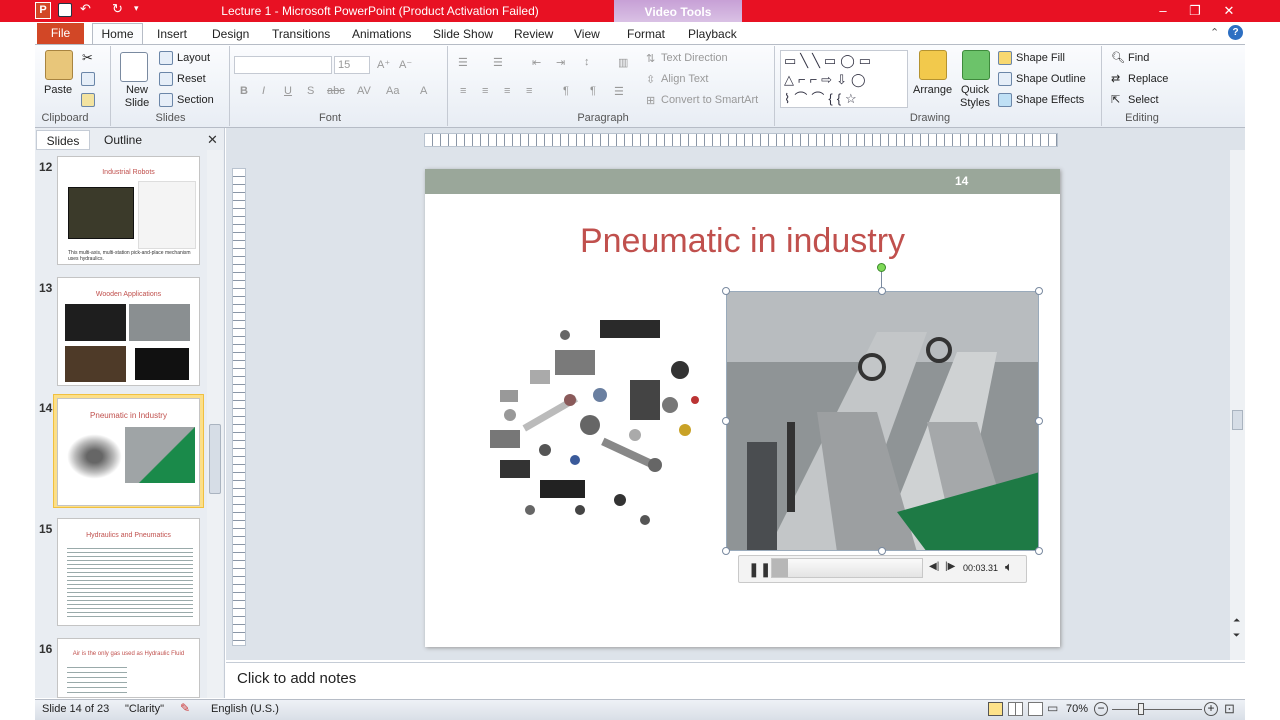 Image resolution: width=1280 pixels, height=720 pixels. I want to click on zoom-out-icon: −, so click(1101, 709).